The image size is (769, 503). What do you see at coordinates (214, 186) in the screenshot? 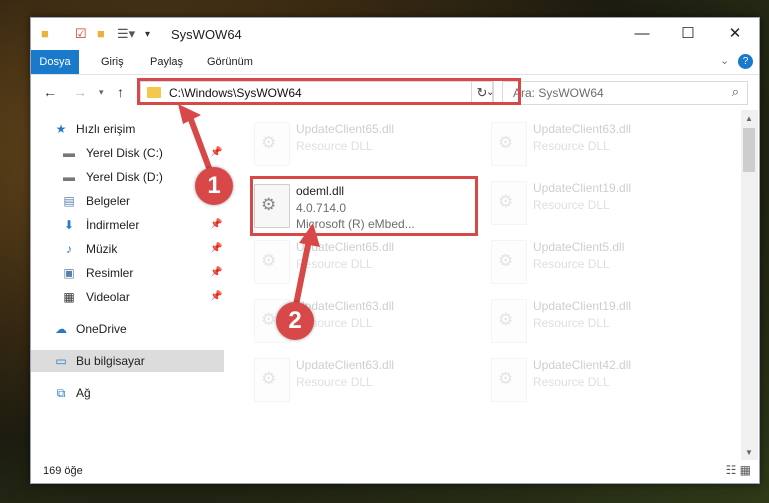
I see `step-1-marker: 1` at bounding box center [214, 186].